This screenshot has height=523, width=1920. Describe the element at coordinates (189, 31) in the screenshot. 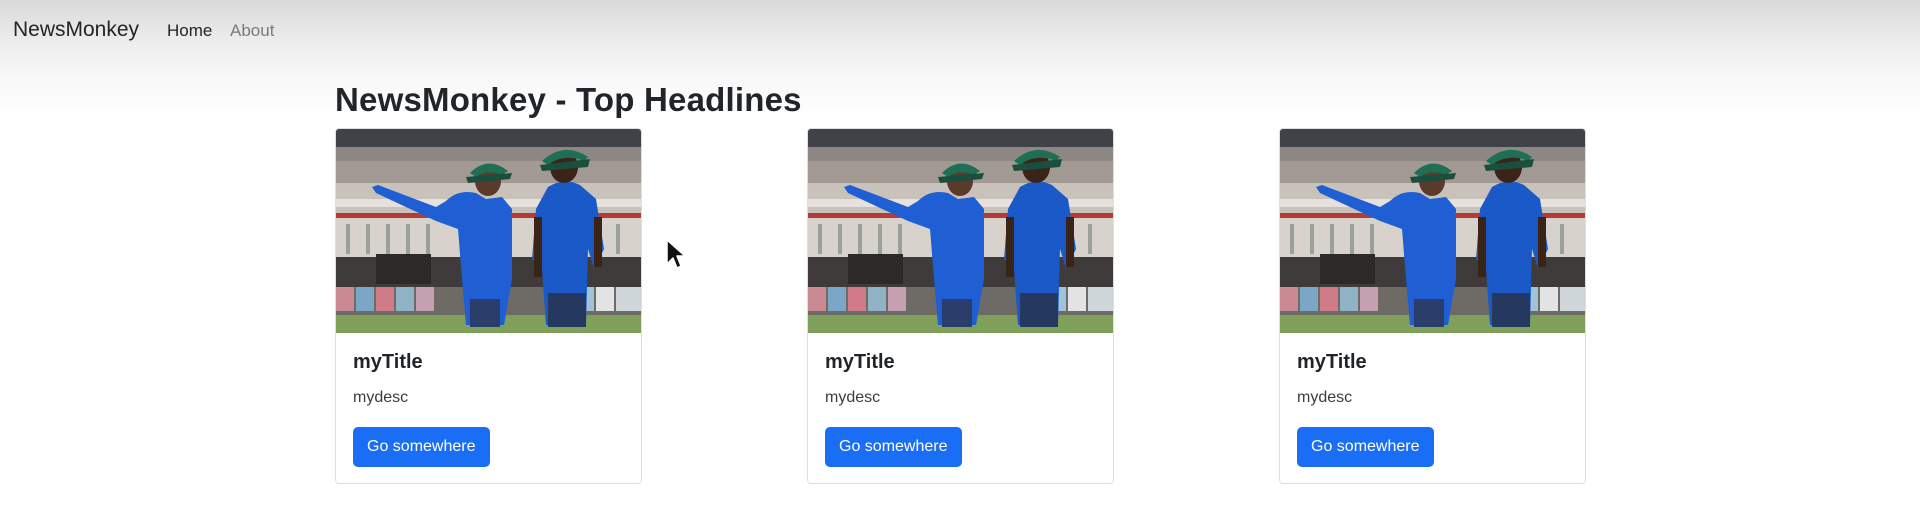

I see `nav-link-home: Home` at that location.